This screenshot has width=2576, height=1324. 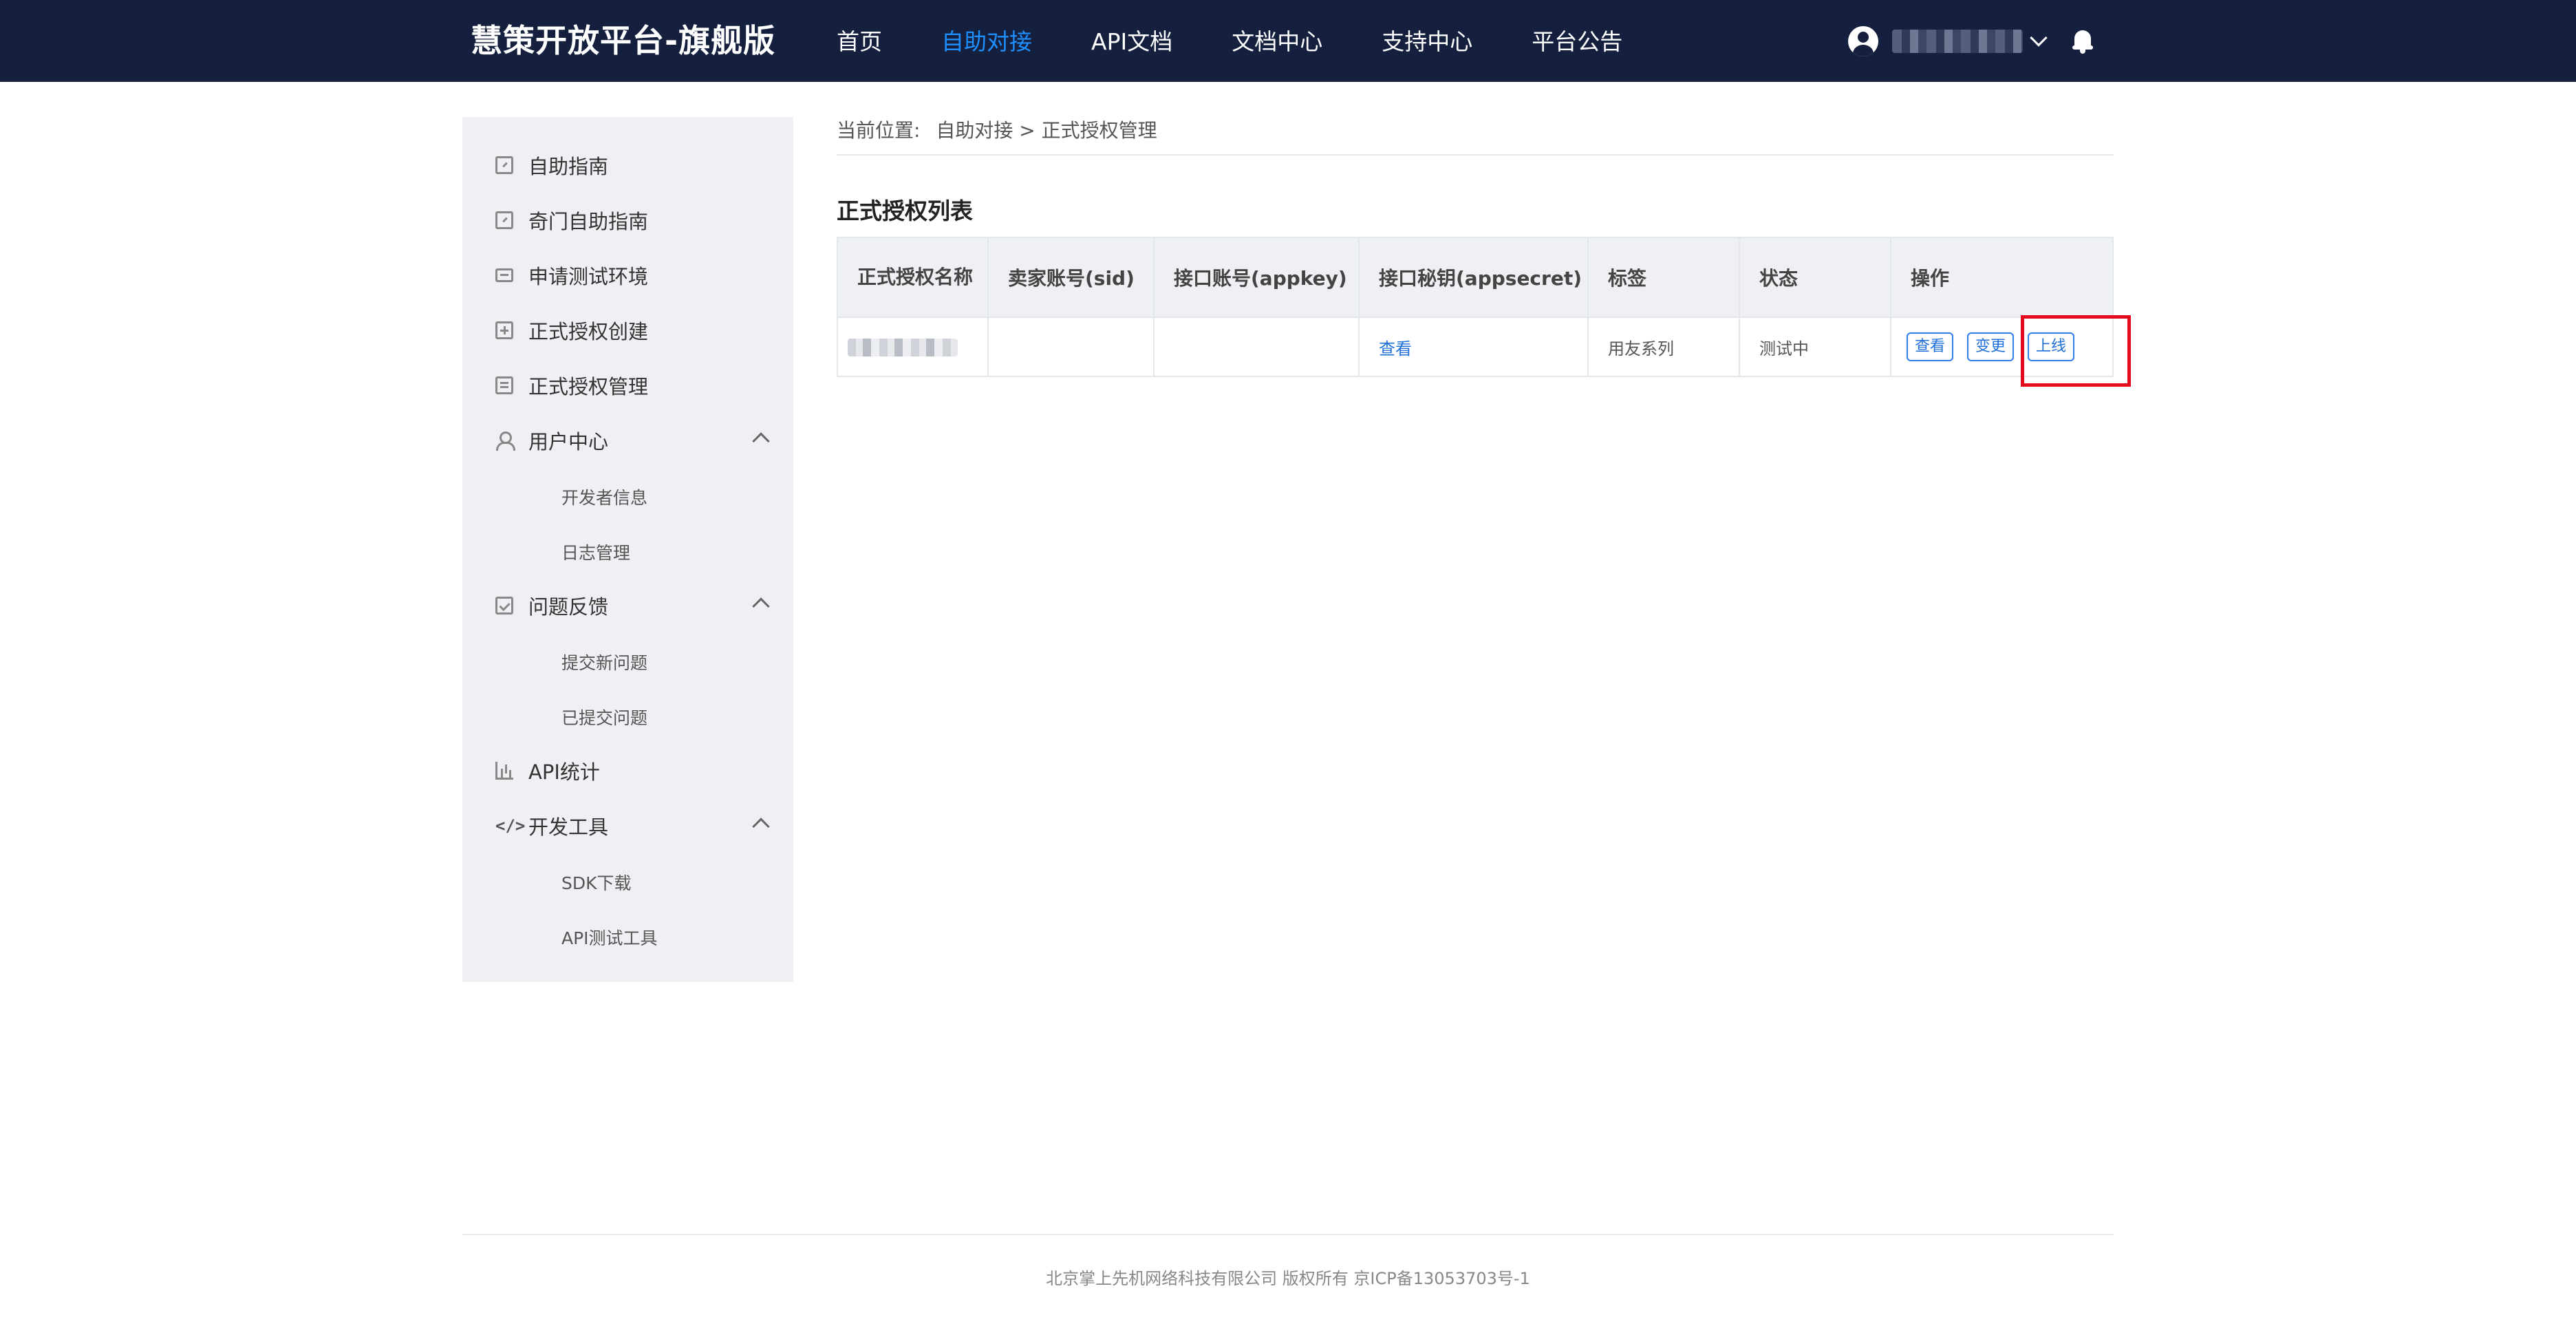 What do you see at coordinates (596, 883) in the screenshot?
I see `sidebar-subitem-label: SDK下载` at bounding box center [596, 883].